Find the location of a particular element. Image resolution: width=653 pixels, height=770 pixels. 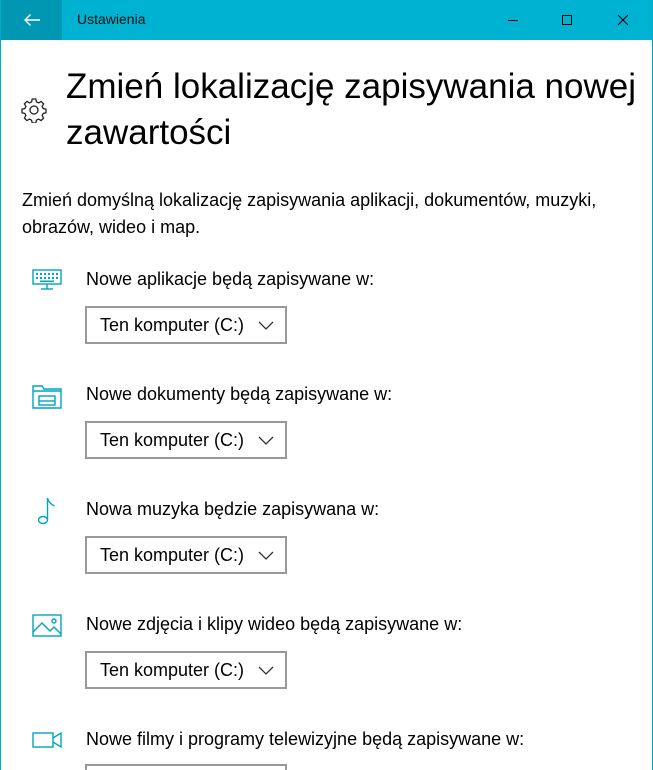

title-bar: Ustawienia is located at coordinates (326, 20).